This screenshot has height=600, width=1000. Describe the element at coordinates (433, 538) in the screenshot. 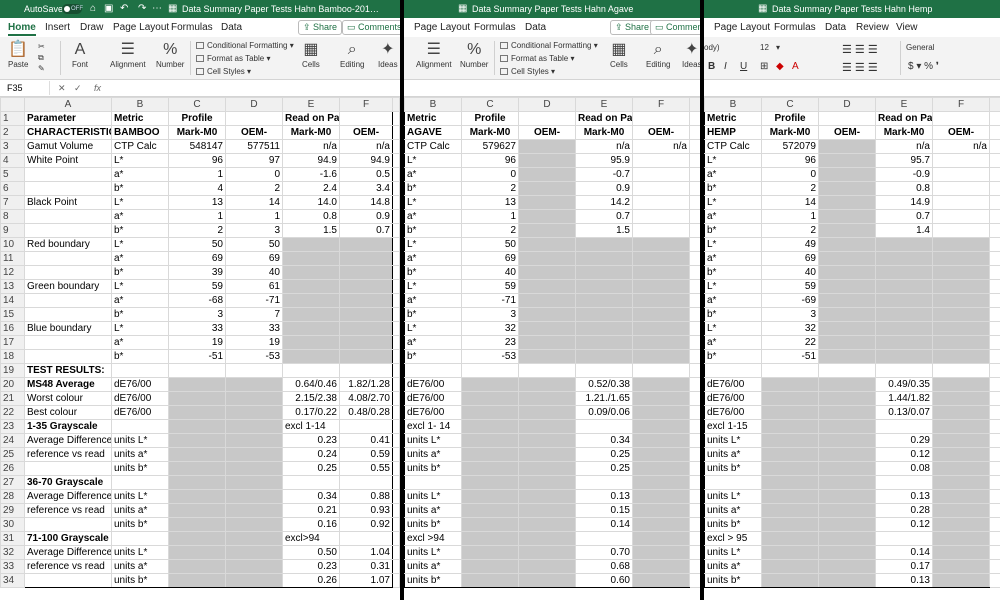

I see `cell: excl >94` at that location.